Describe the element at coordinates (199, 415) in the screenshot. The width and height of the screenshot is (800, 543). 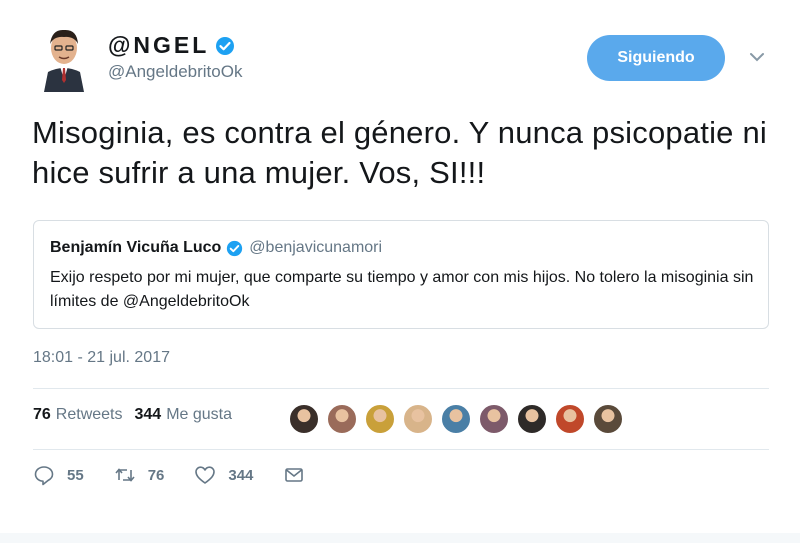
I see `likes-label: Me gusta` at that location.